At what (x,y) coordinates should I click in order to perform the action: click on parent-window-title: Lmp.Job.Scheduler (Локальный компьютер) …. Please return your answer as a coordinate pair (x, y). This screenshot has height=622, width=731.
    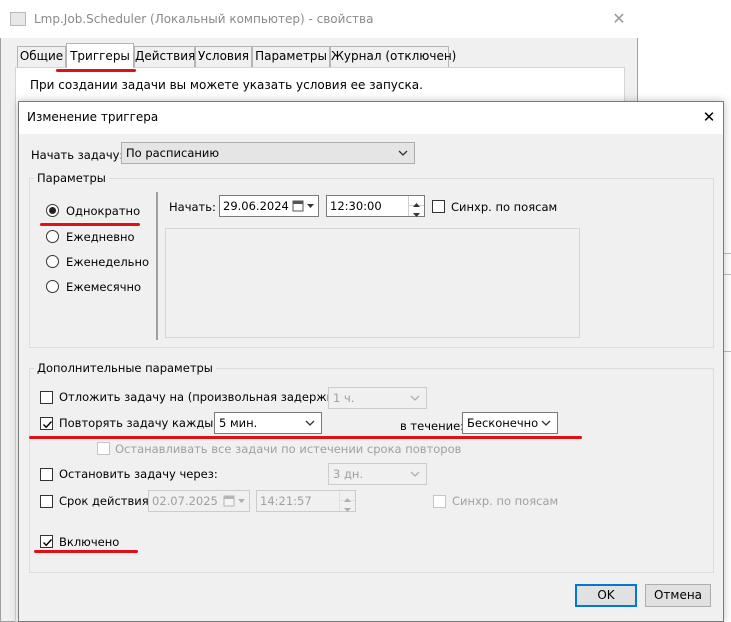
    Looking at the image, I should click on (204, 19).